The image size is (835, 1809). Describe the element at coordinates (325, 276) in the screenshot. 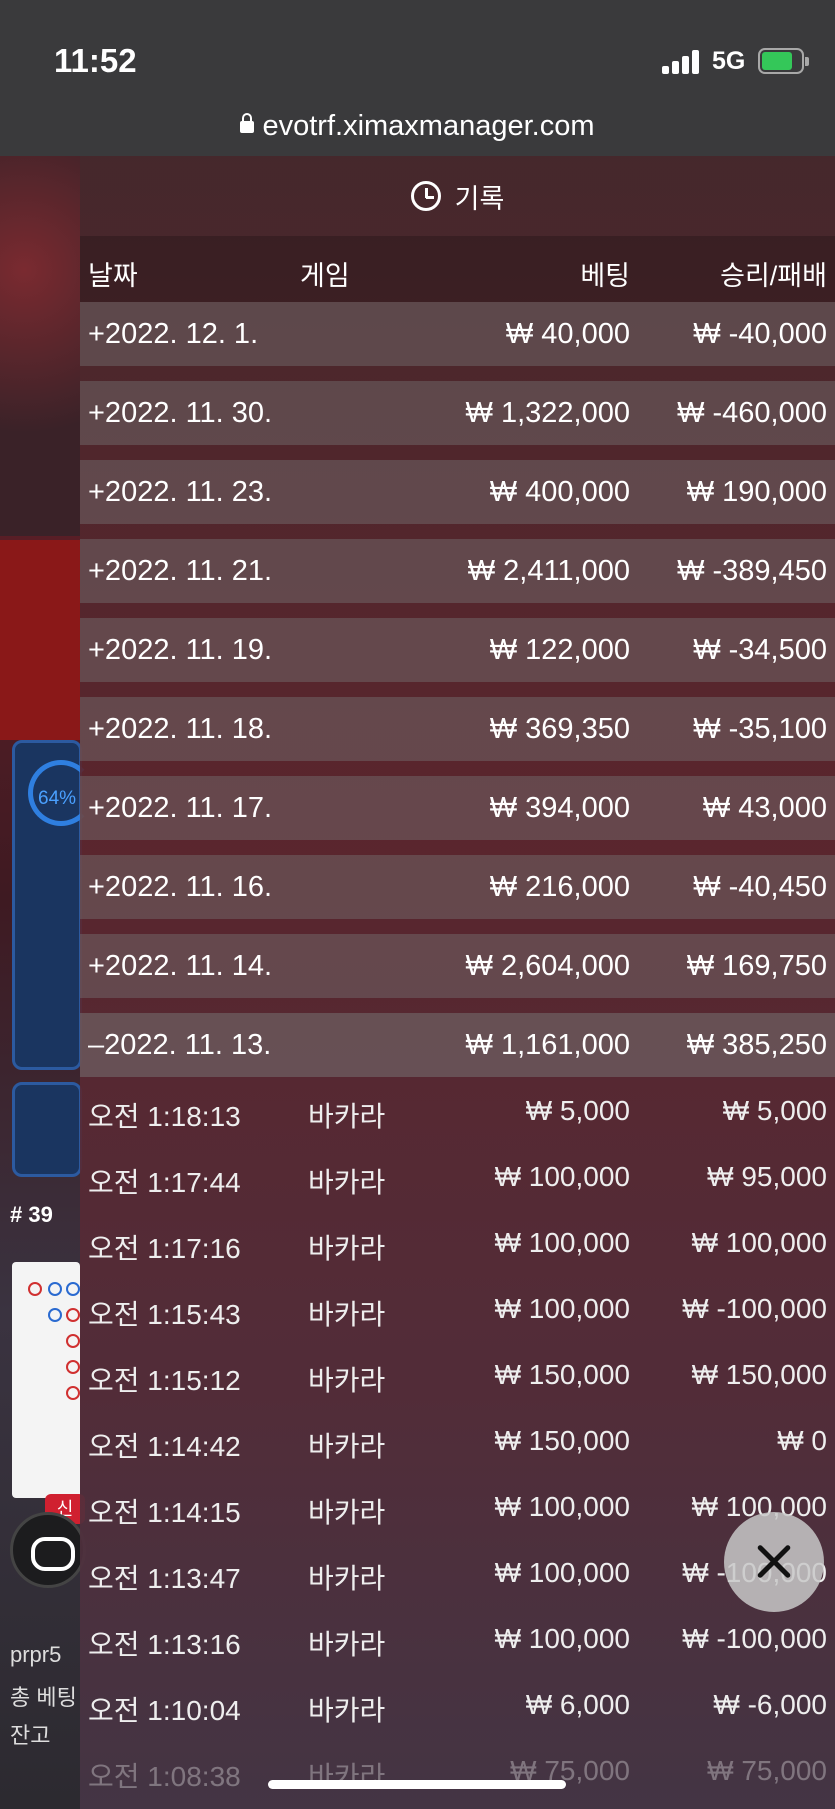

I see `column-game: 게임` at that location.